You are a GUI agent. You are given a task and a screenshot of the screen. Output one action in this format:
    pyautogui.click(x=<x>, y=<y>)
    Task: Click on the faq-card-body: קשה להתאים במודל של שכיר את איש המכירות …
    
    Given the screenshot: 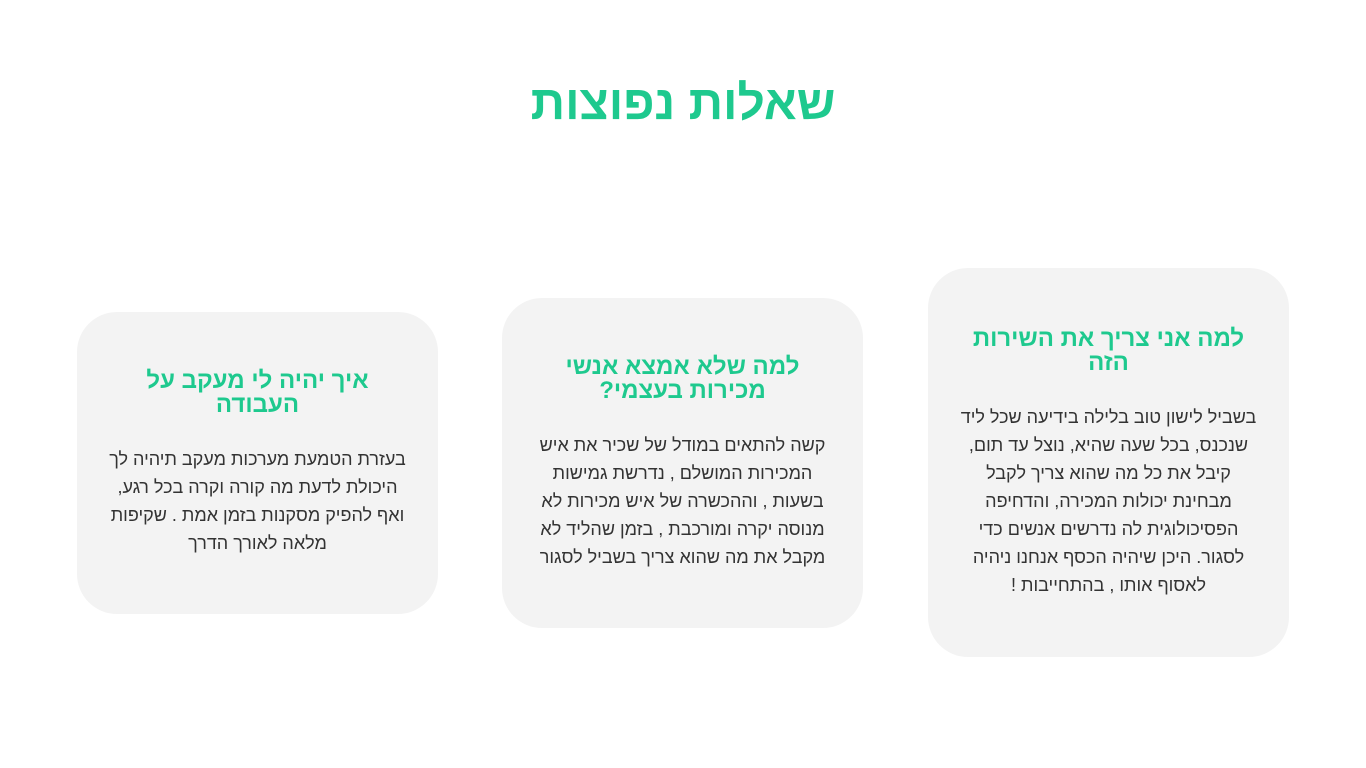 What is the action you would take?
    pyautogui.click(x=682, y=501)
    